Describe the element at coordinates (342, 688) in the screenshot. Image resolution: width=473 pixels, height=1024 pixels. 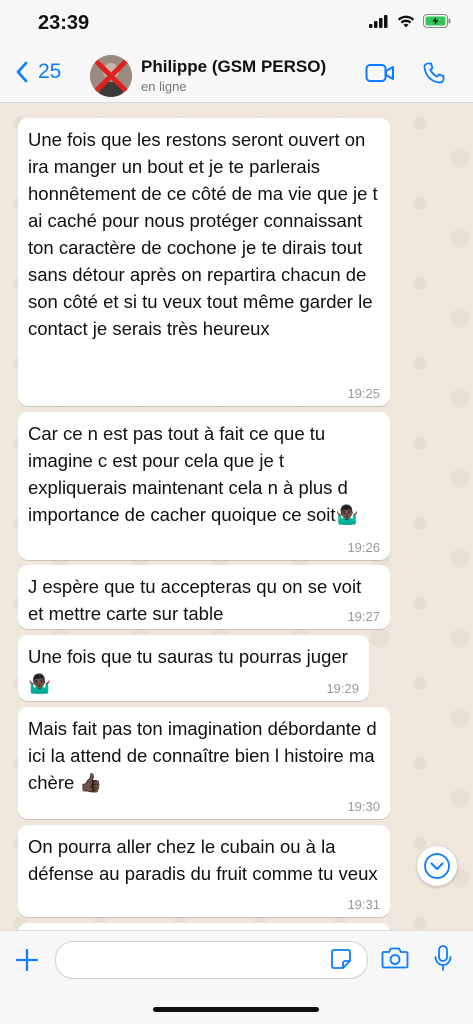
I see `message-time: 19:29` at that location.